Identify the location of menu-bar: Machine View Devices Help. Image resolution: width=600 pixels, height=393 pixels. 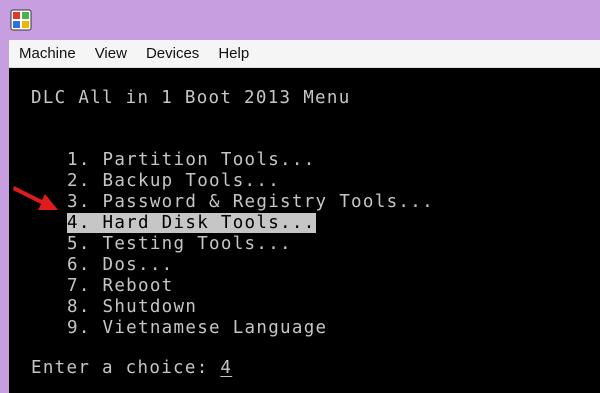
(304, 54).